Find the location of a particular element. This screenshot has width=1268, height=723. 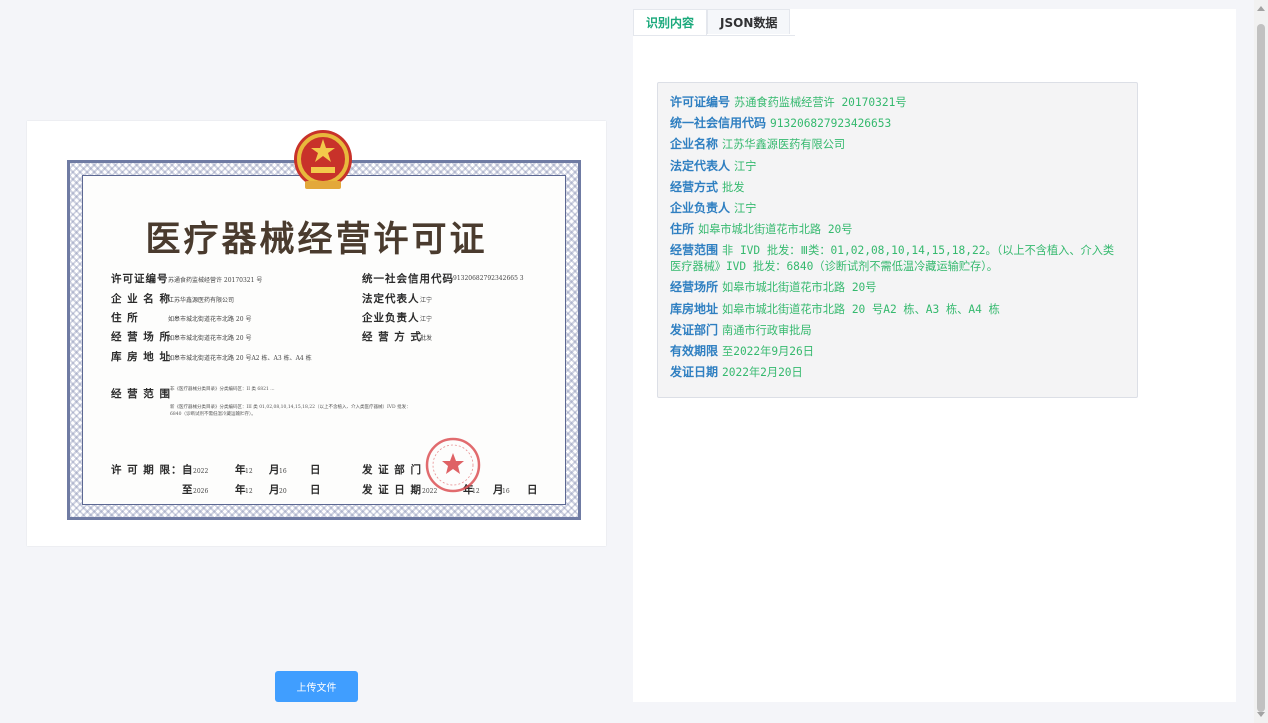

cert-label-authority: 发 证 部 门 is located at coordinates (392, 470).